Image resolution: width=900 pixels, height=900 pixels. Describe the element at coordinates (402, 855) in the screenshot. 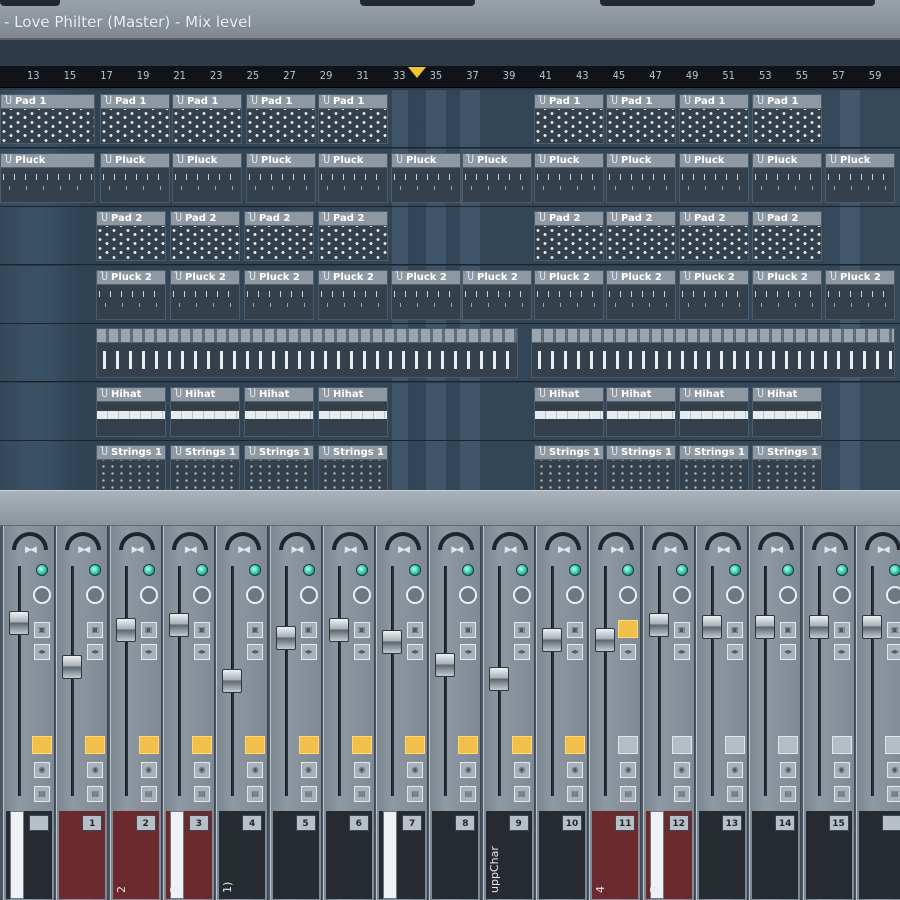

I see `channel-name-panel: 7` at that location.